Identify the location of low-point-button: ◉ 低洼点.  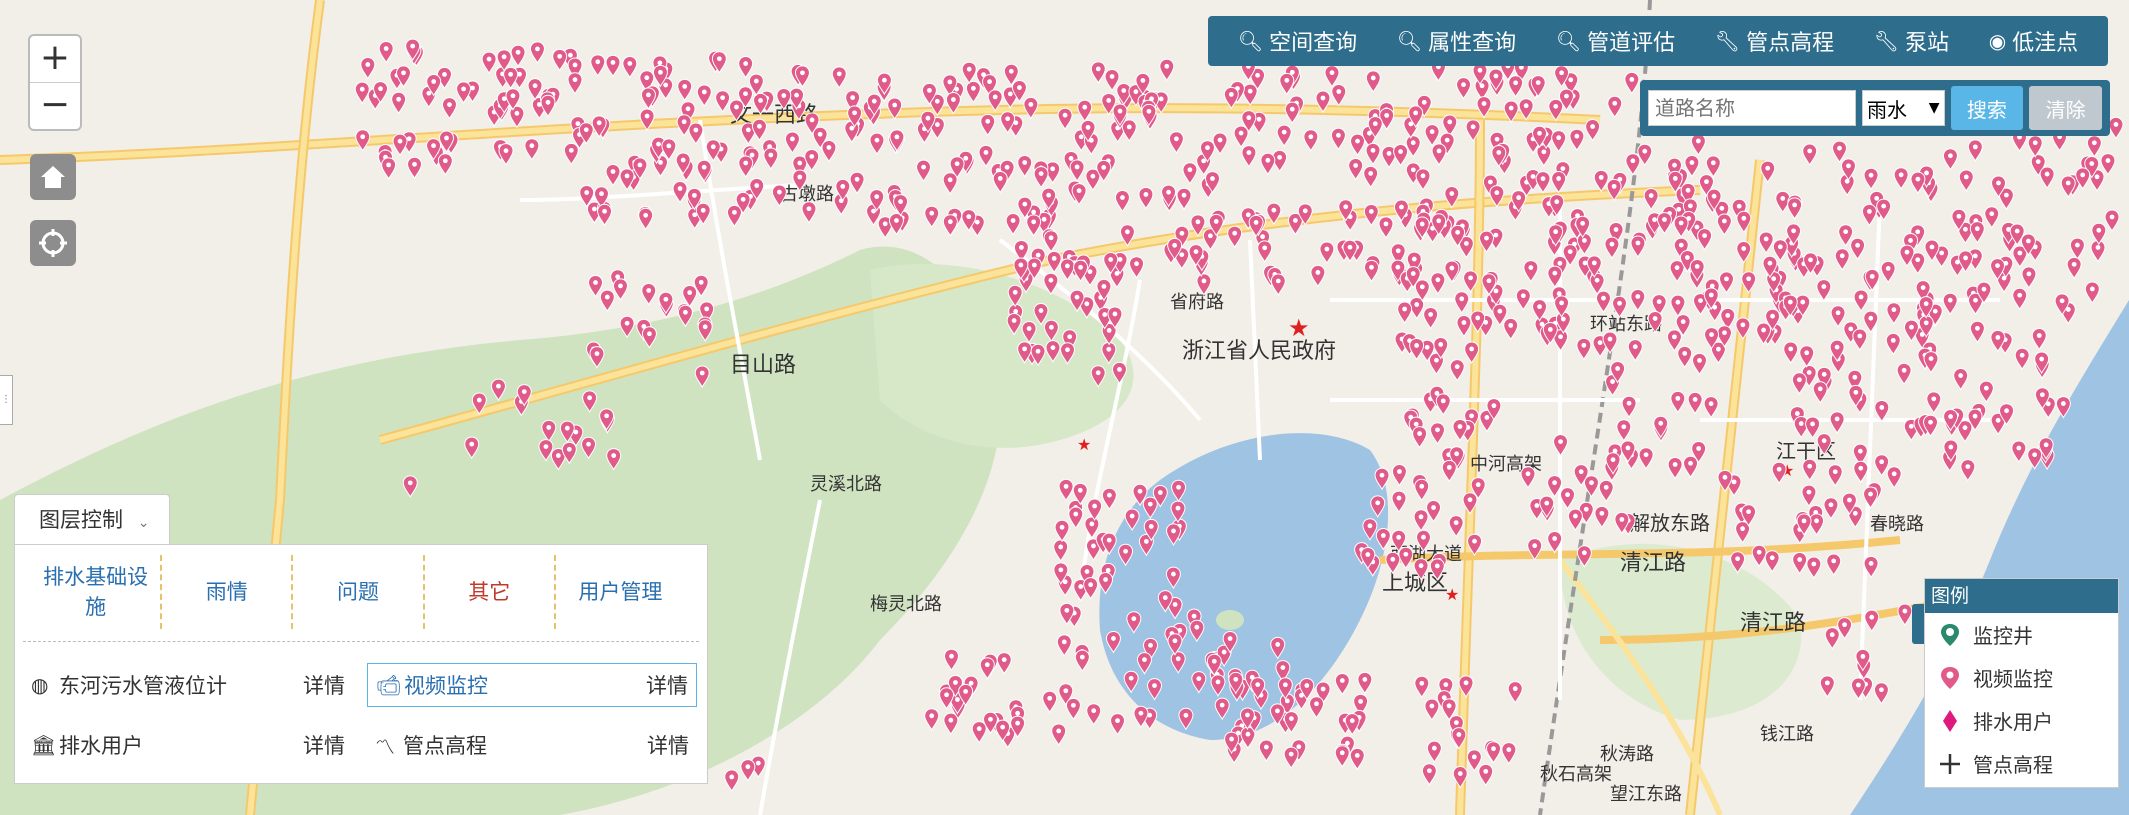
(2033, 41).